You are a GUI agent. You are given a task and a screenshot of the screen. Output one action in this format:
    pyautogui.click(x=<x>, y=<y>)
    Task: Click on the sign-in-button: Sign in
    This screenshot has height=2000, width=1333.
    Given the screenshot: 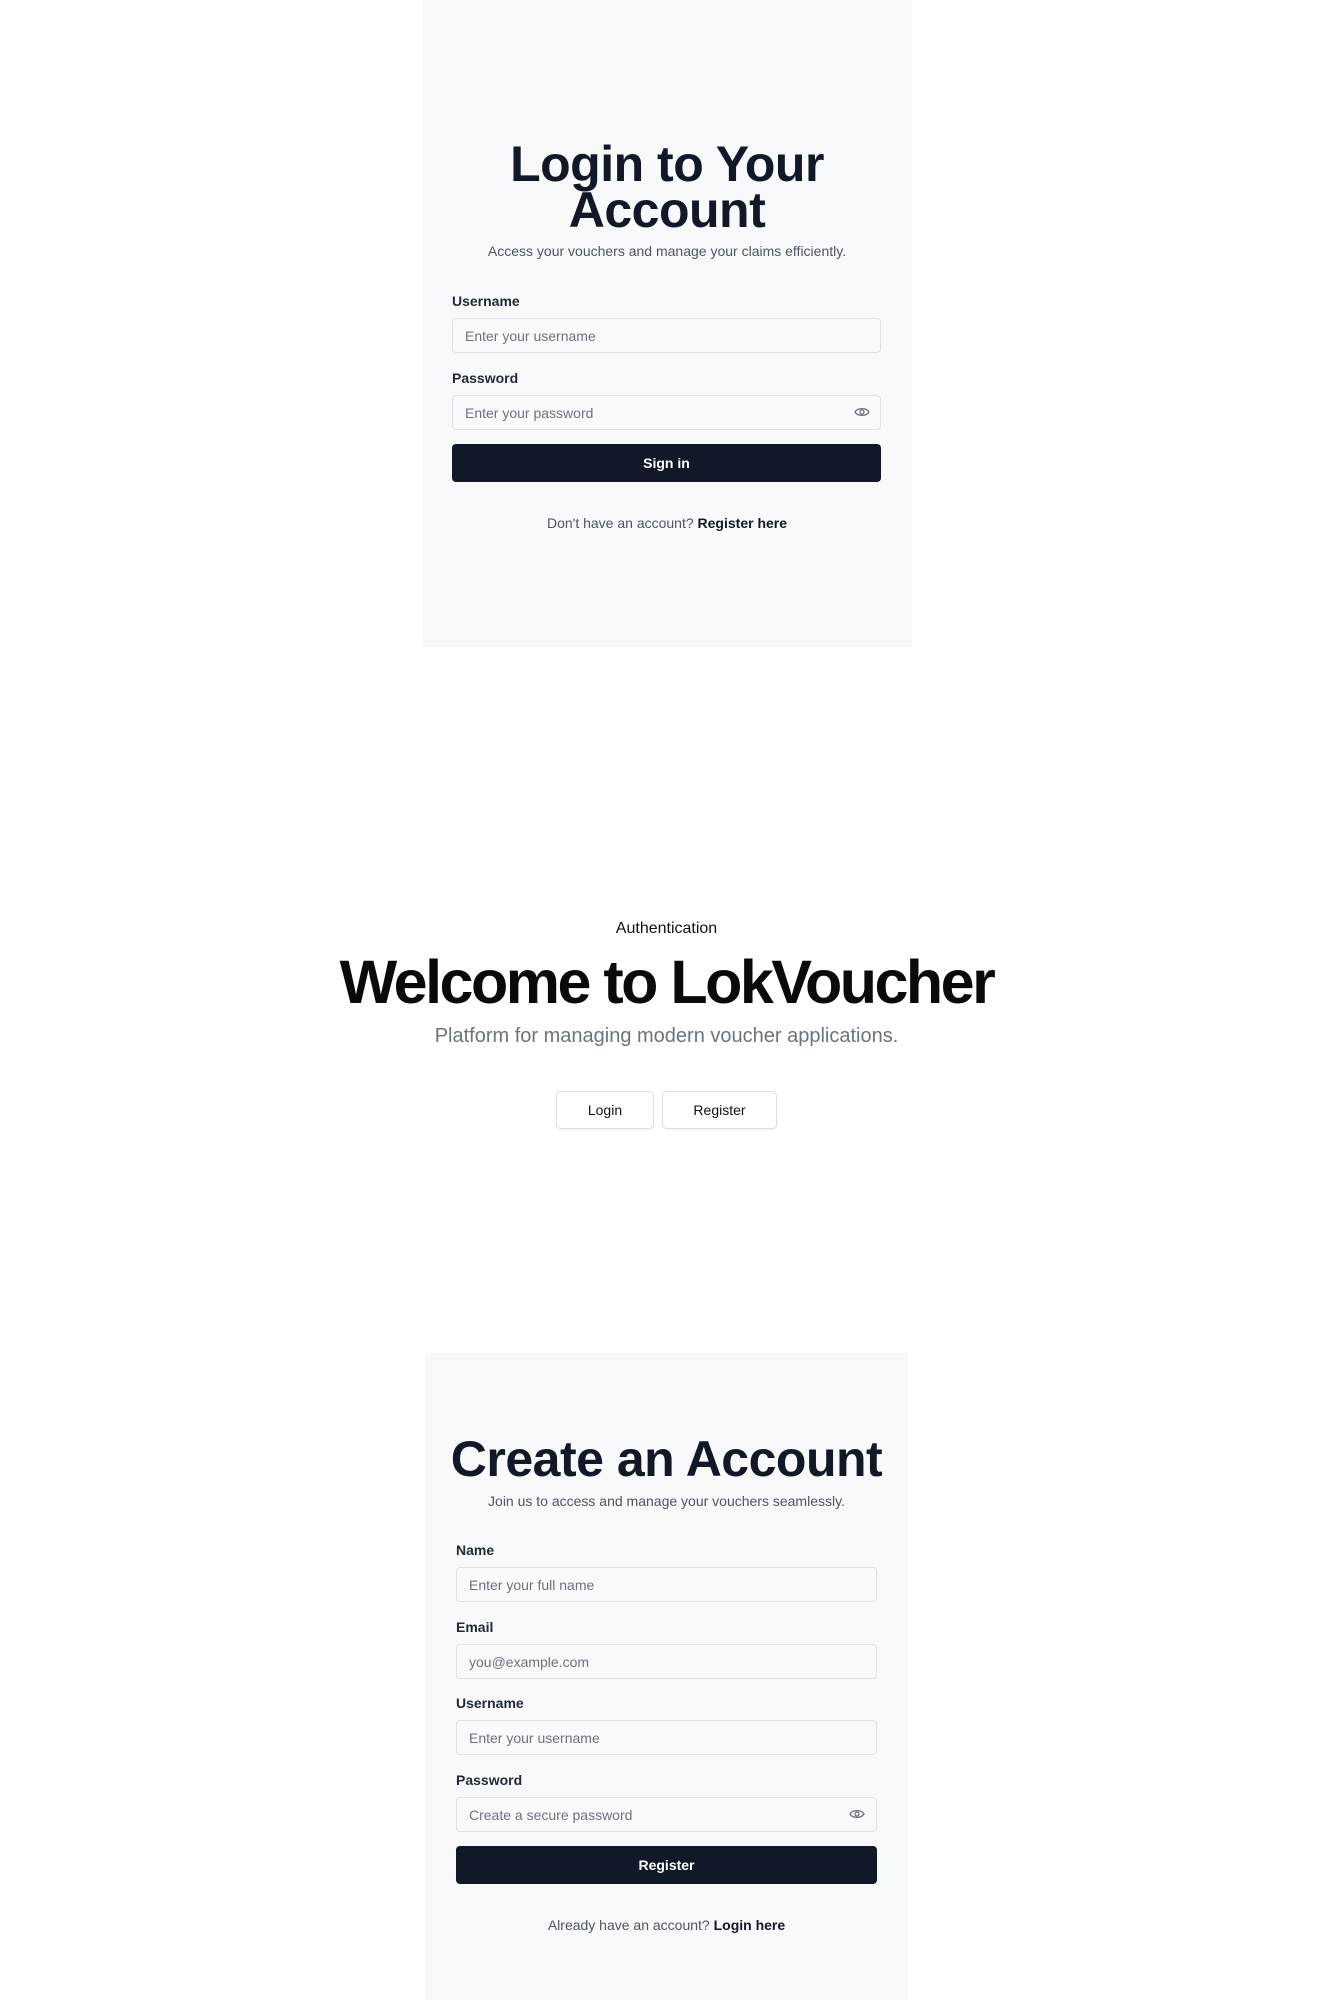 What is the action you would take?
    pyautogui.click(x=666, y=463)
    